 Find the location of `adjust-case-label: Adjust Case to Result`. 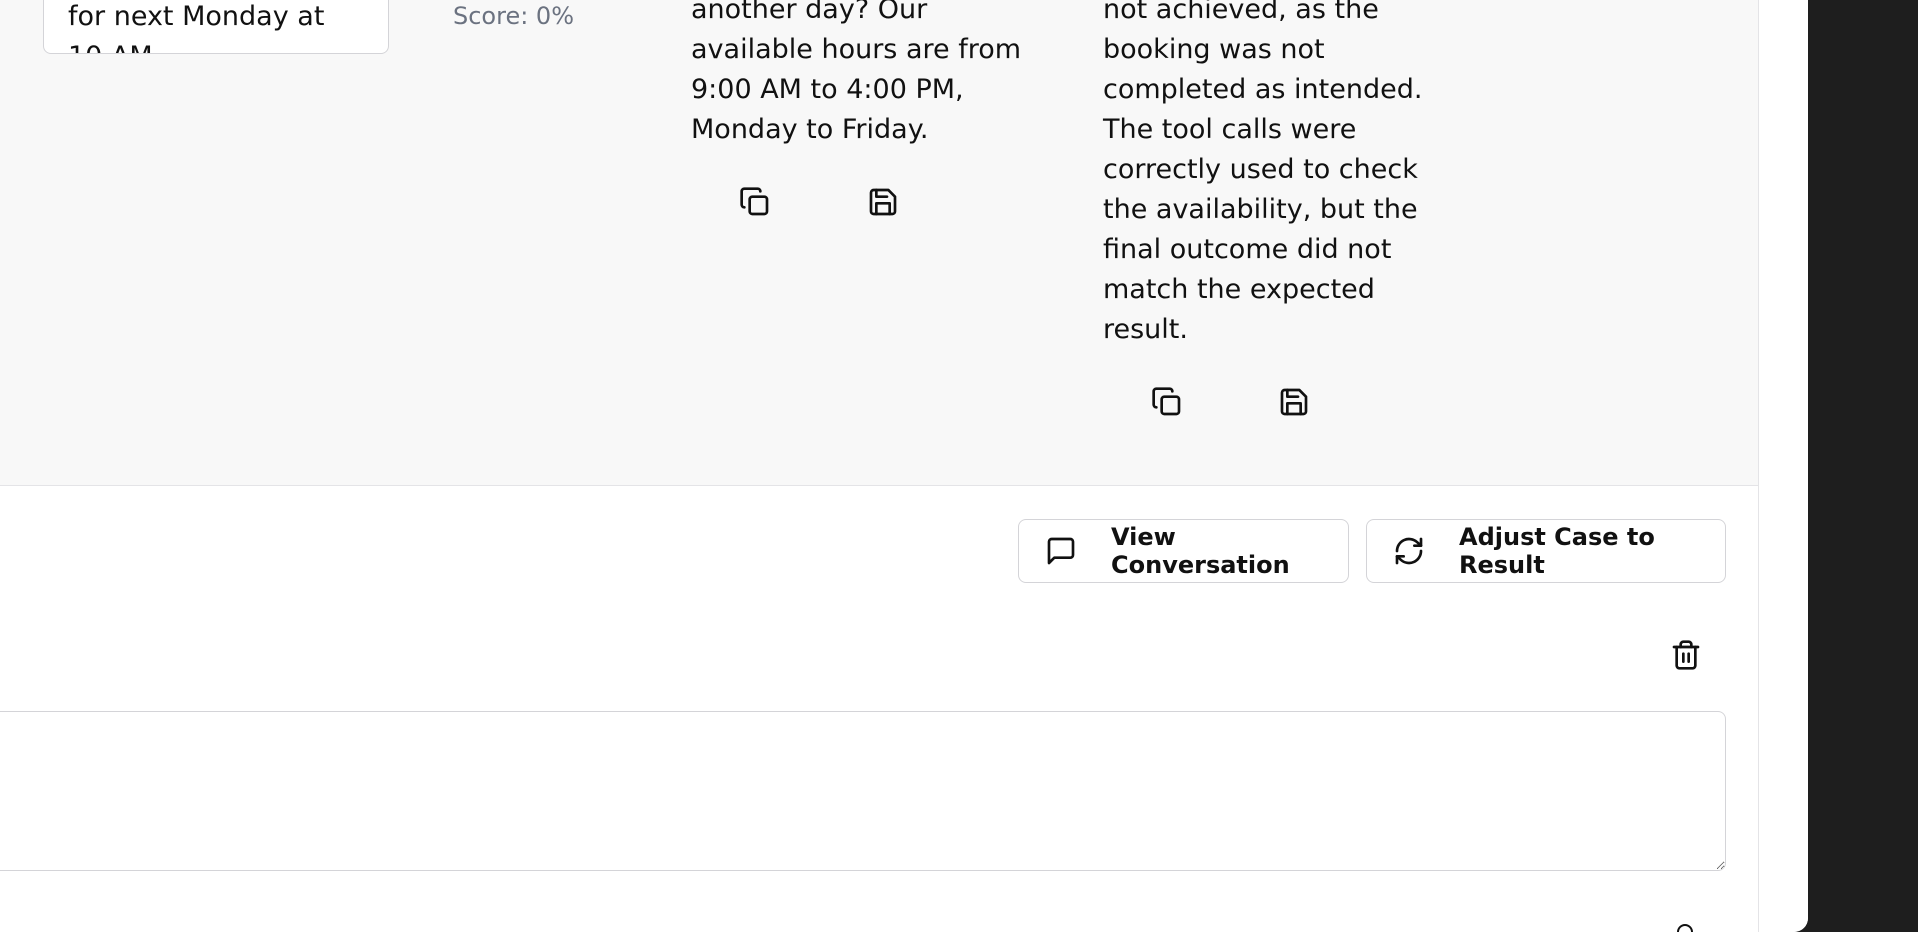

adjust-case-label: Adjust Case to Result is located at coordinates (1557, 551).